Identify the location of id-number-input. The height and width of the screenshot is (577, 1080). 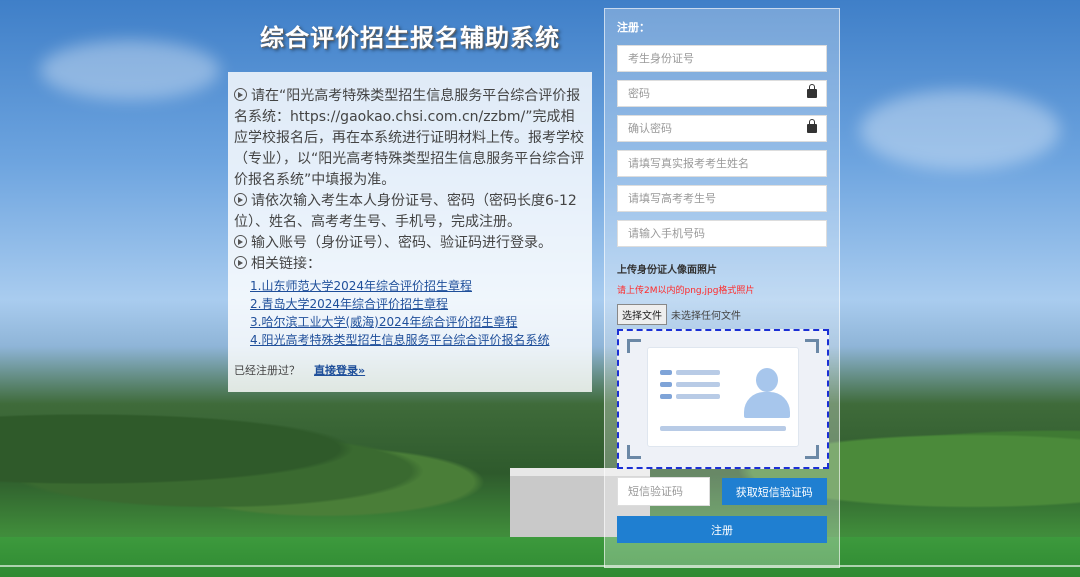
(722, 58).